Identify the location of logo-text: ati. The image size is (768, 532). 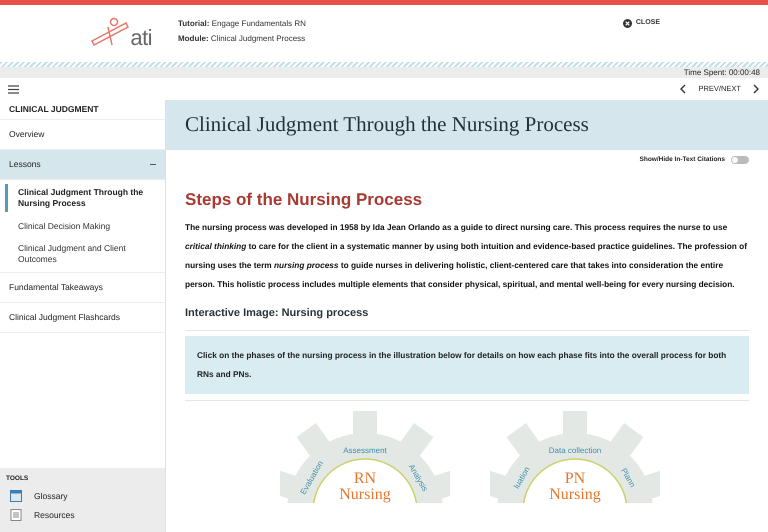
(141, 38).